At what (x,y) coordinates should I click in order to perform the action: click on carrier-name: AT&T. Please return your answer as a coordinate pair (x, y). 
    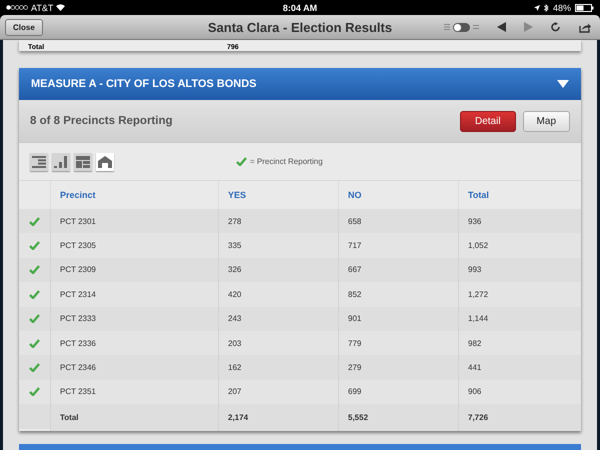
    Looking at the image, I should click on (42, 7).